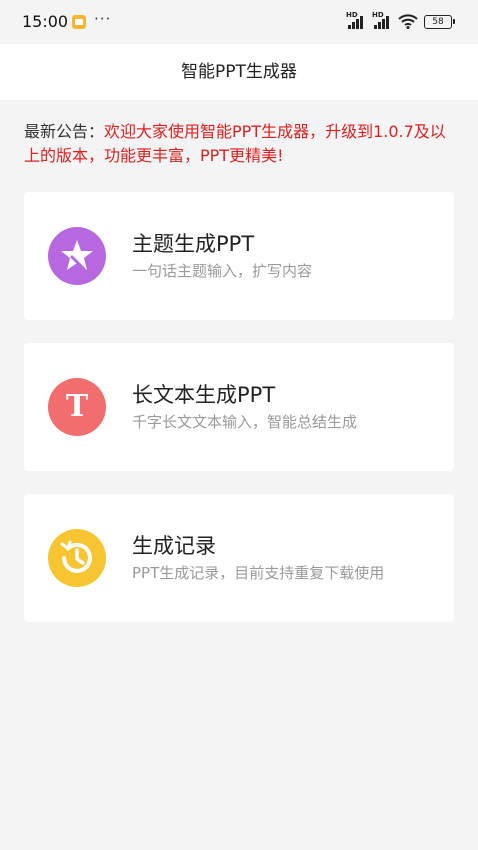 Image resolution: width=478 pixels, height=850 pixels. I want to click on text-t-icon: T, so click(77, 407).